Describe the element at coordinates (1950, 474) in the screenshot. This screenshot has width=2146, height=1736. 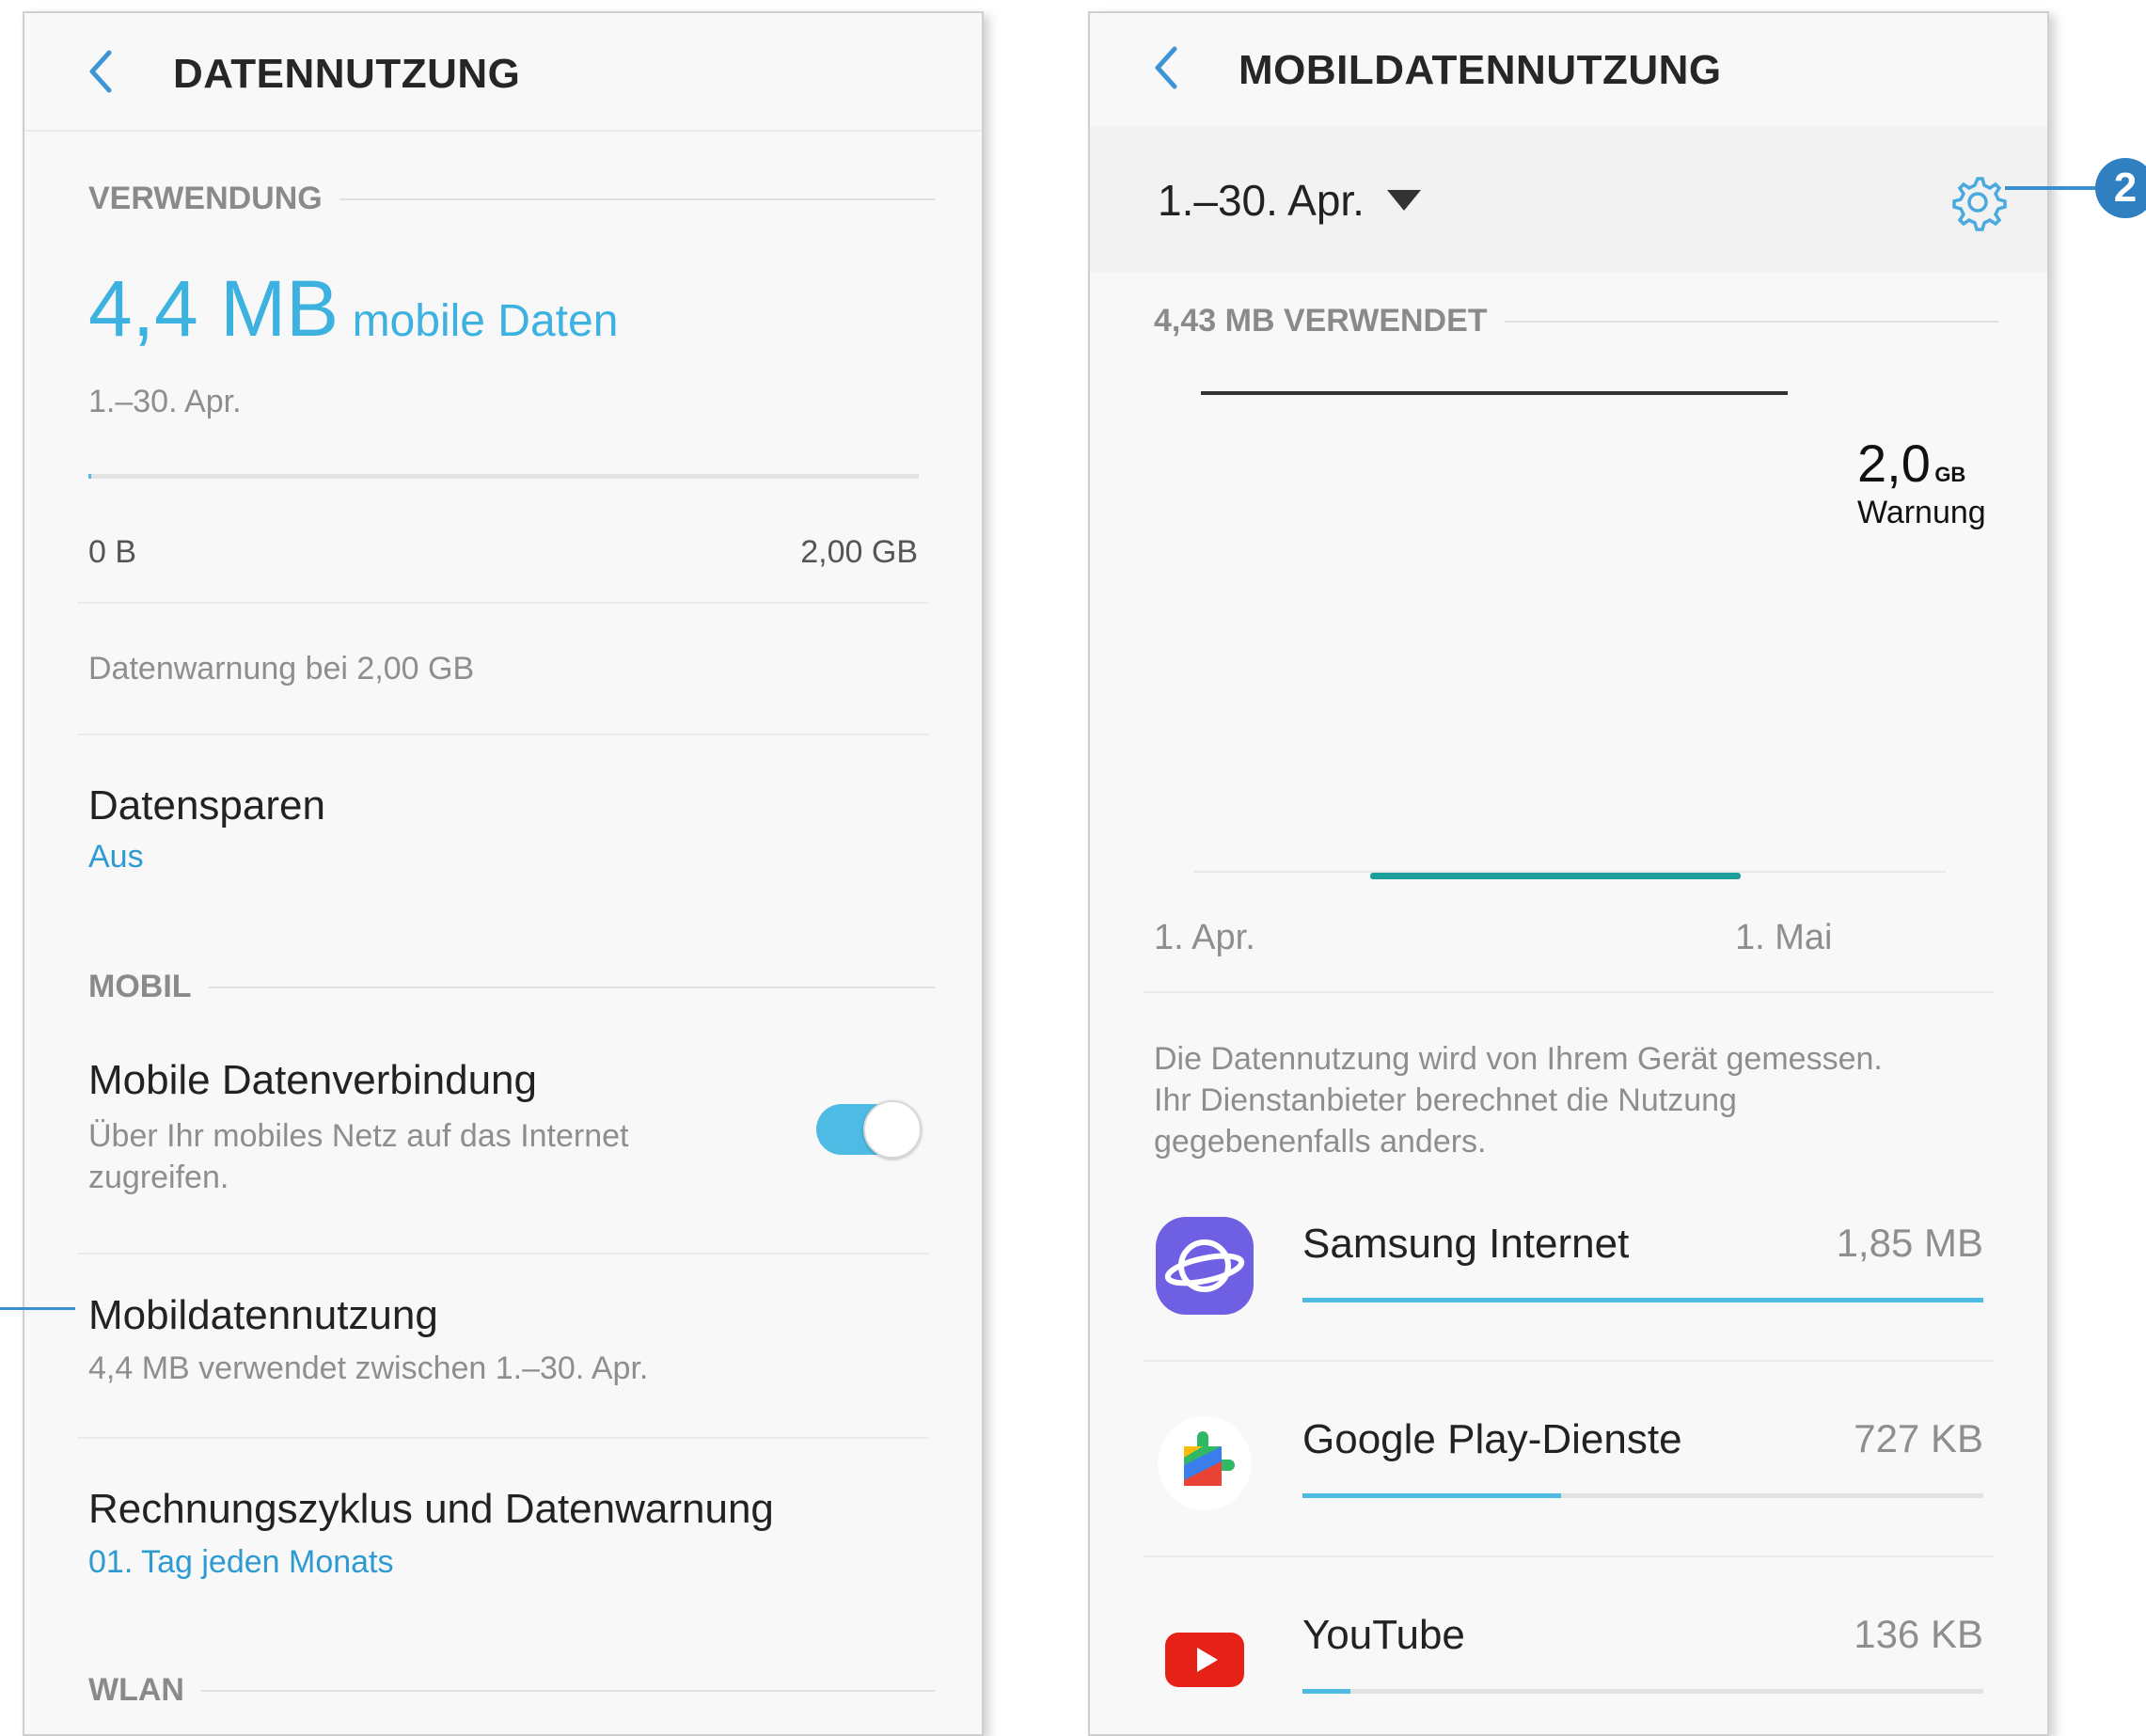
I see `warning-unit: GB` at that location.